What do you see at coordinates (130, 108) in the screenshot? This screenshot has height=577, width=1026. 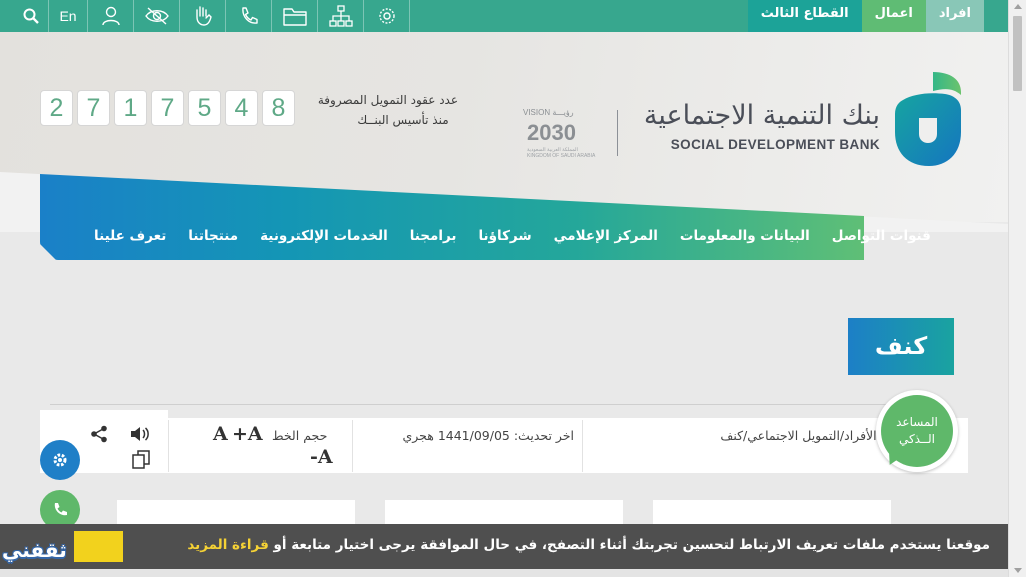 I see `counter-digit: 1` at bounding box center [130, 108].